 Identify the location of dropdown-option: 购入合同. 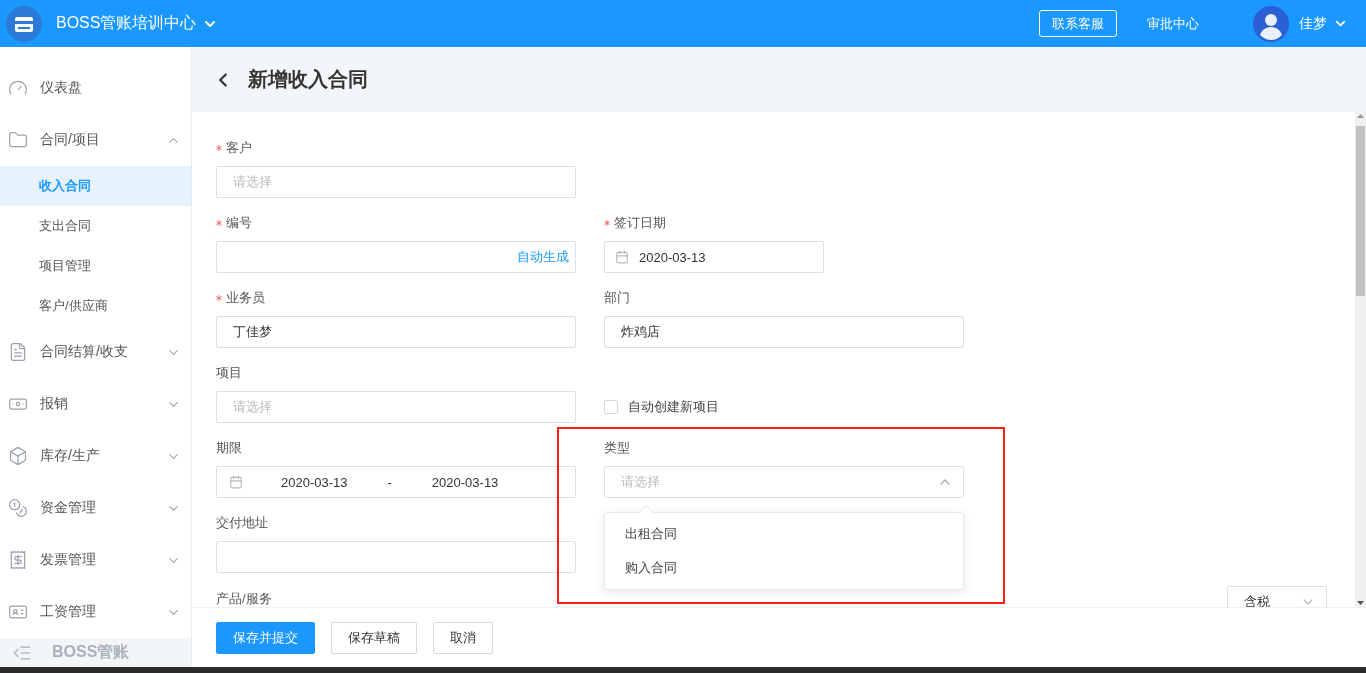
(784, 568).